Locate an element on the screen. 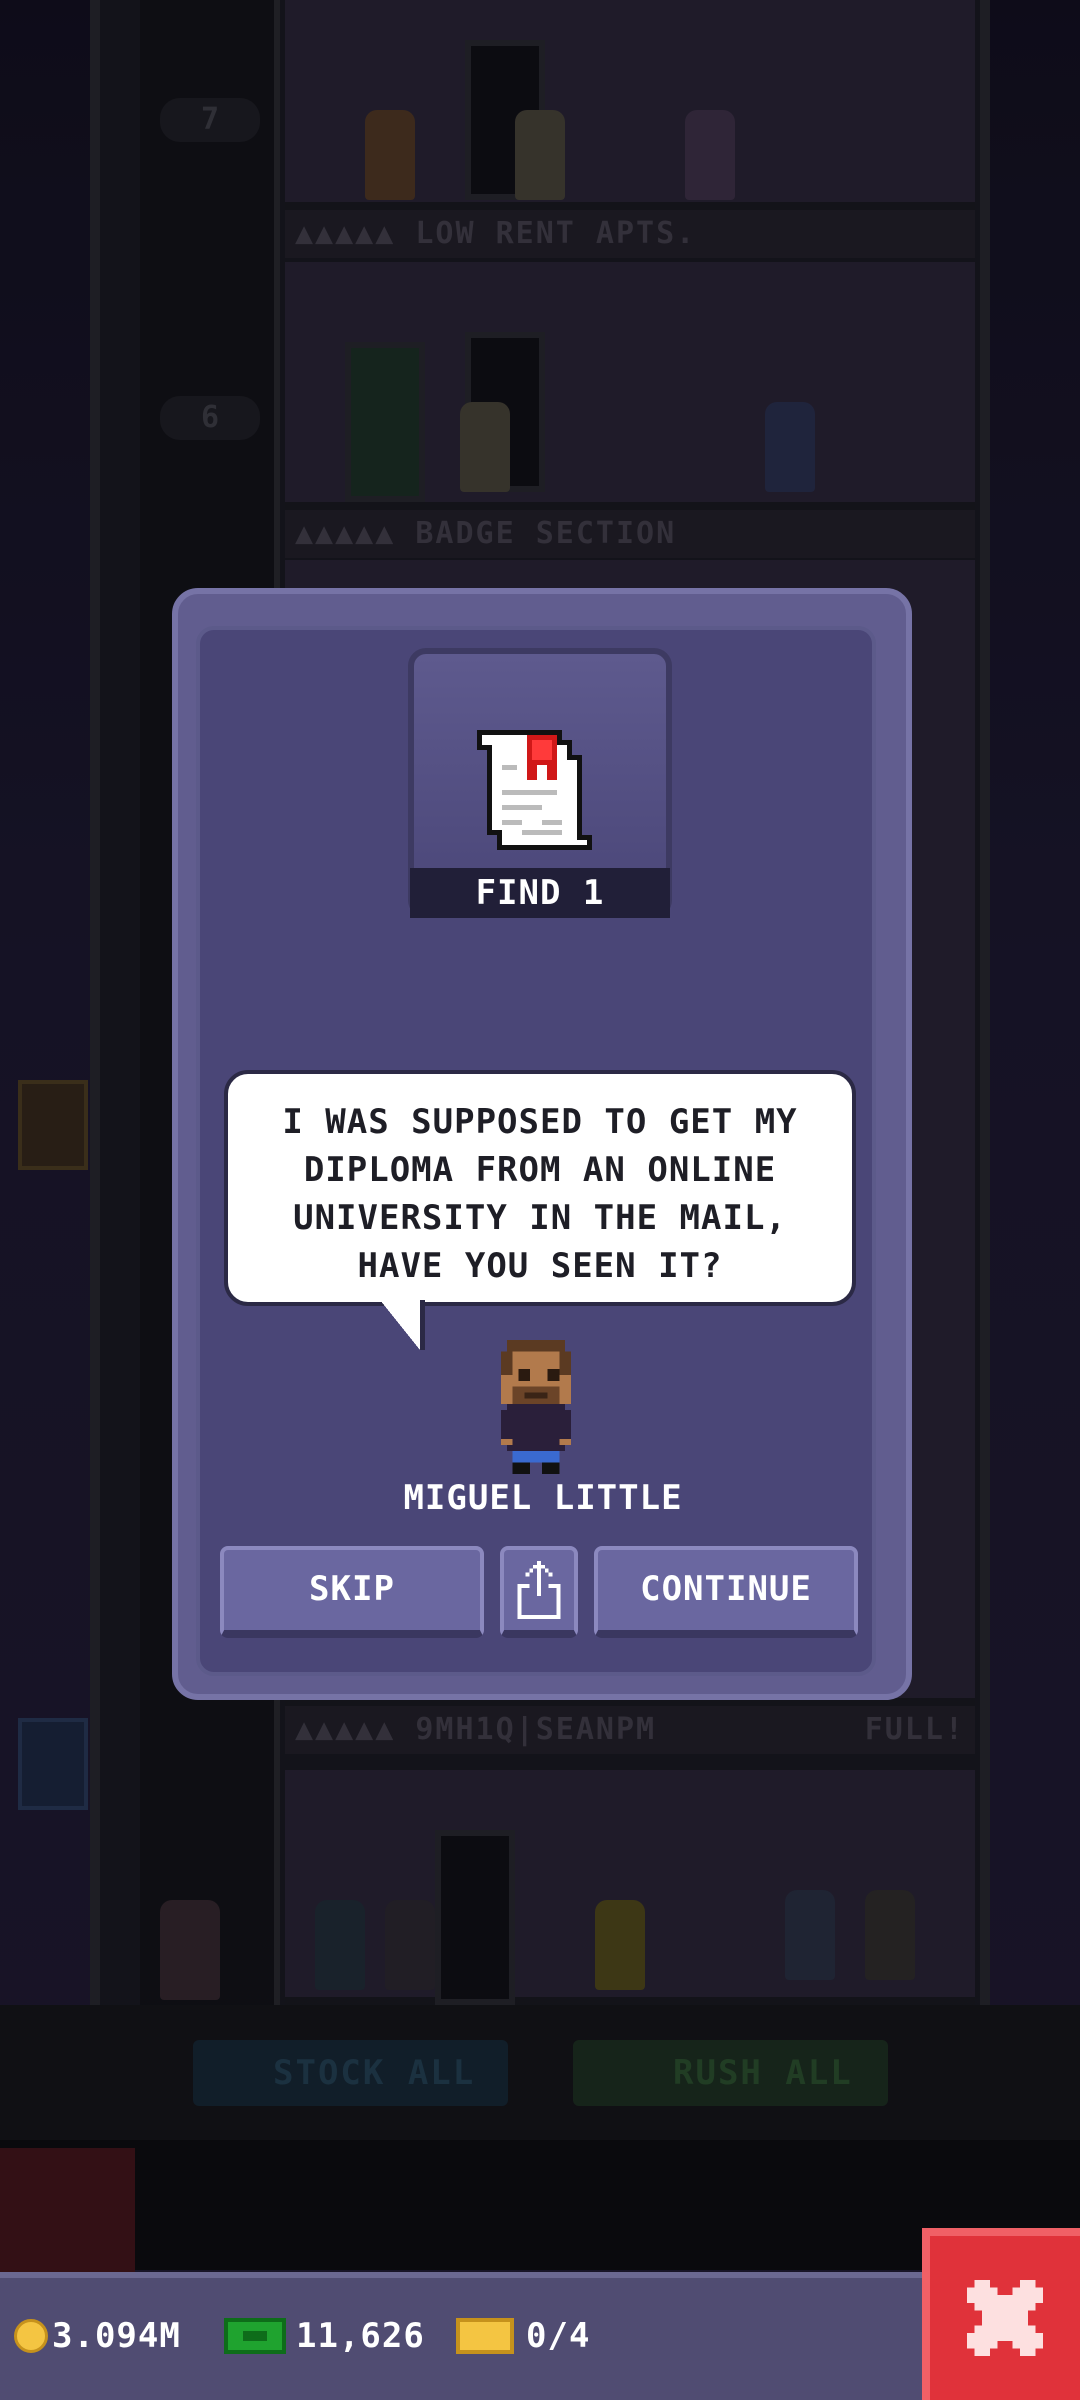 This screenshot has height=2400, width=1080. ticket-balance: 0/4 is located at coordinates (523, 2336).